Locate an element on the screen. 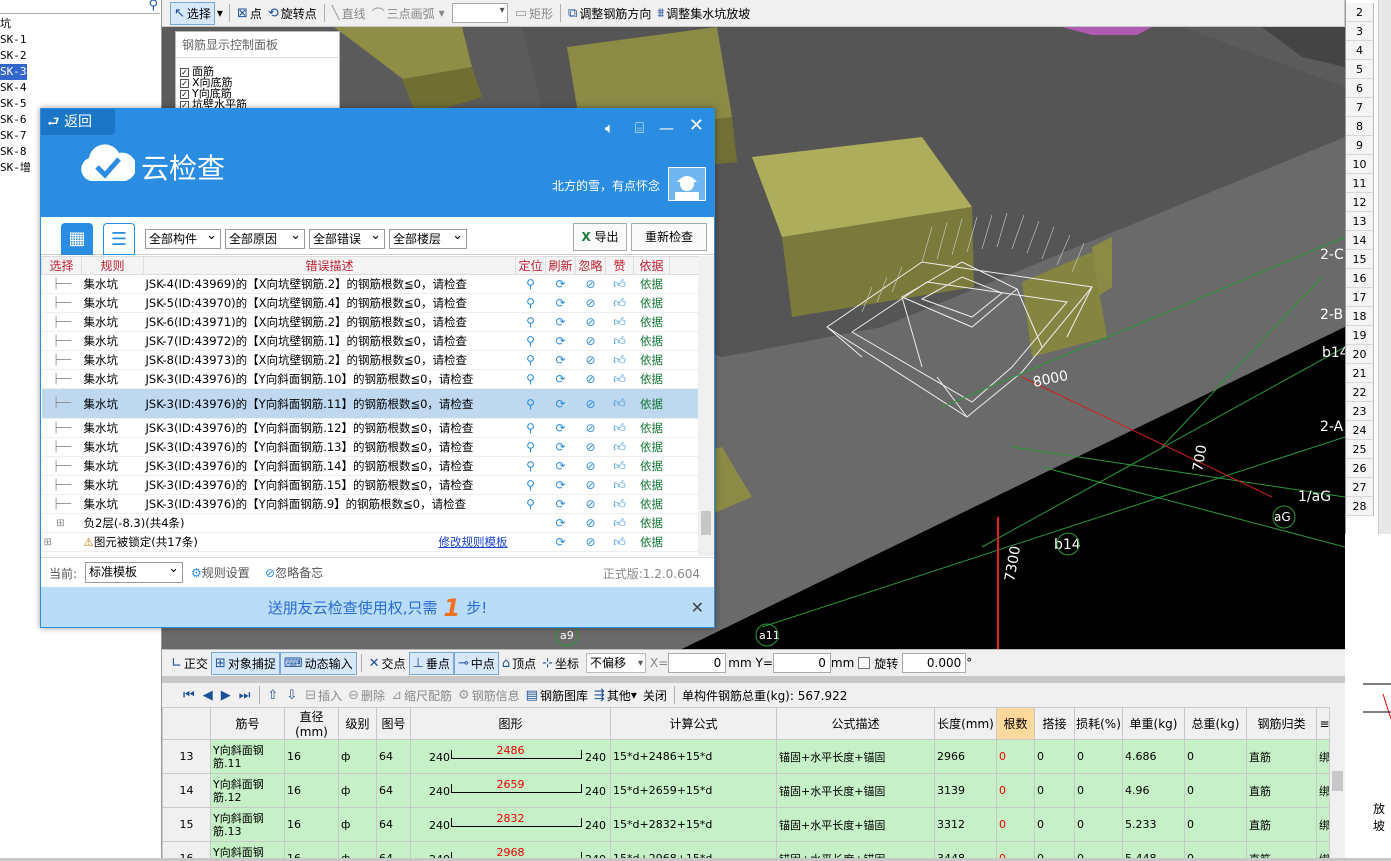 The image size is (1391, 861). y-coordinate-input: 0 is located at coordinates (801, 663).